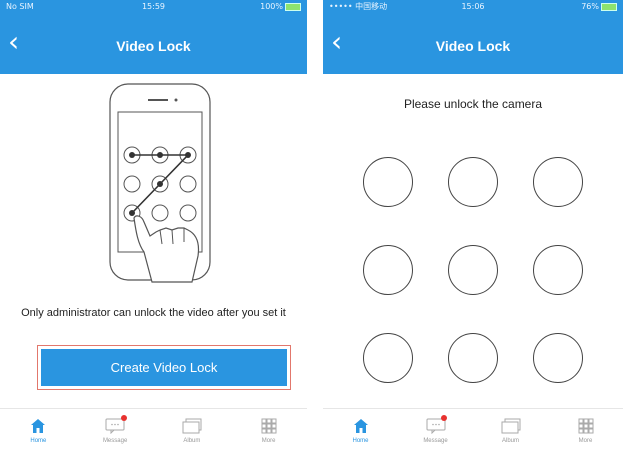 This screenshot has height=457, width=623. What do you see at coordinates (153, 7) in the screenshot?
I see `status-bar: No SIM 15:59 100%` at bounding box center [153, 7].